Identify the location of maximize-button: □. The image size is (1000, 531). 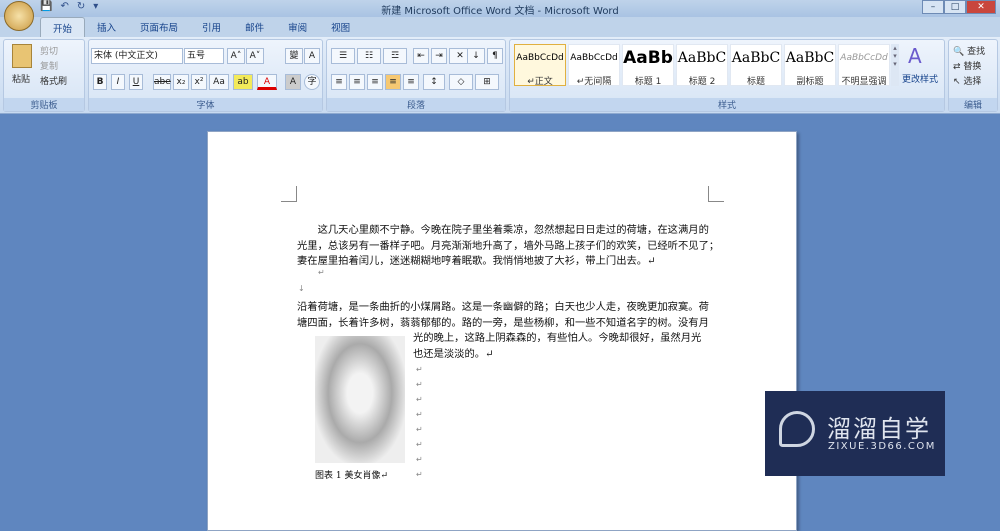
(955, 7).